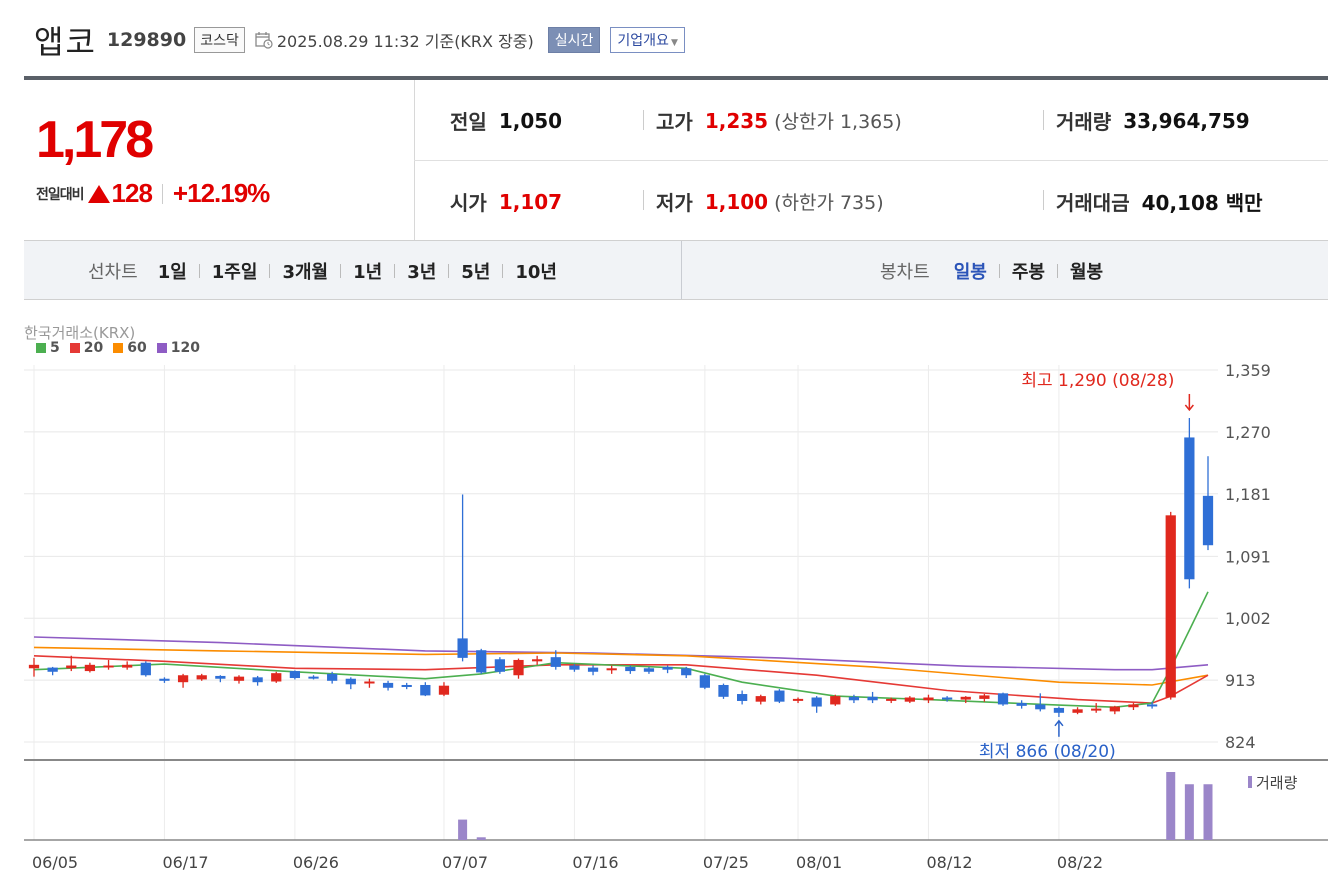  Describe the element at coordinates (1047, 752) in the screenshot. I see `annotation-low: 최저 866 (08/20)` at that location.